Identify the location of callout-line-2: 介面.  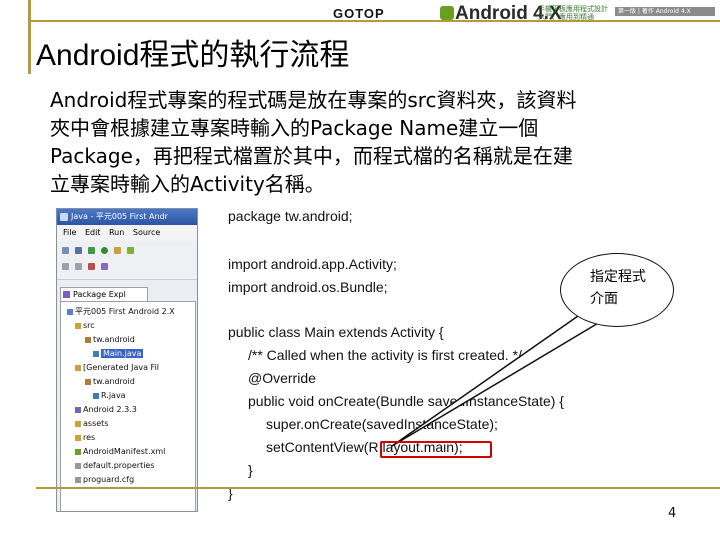
(604, 299).